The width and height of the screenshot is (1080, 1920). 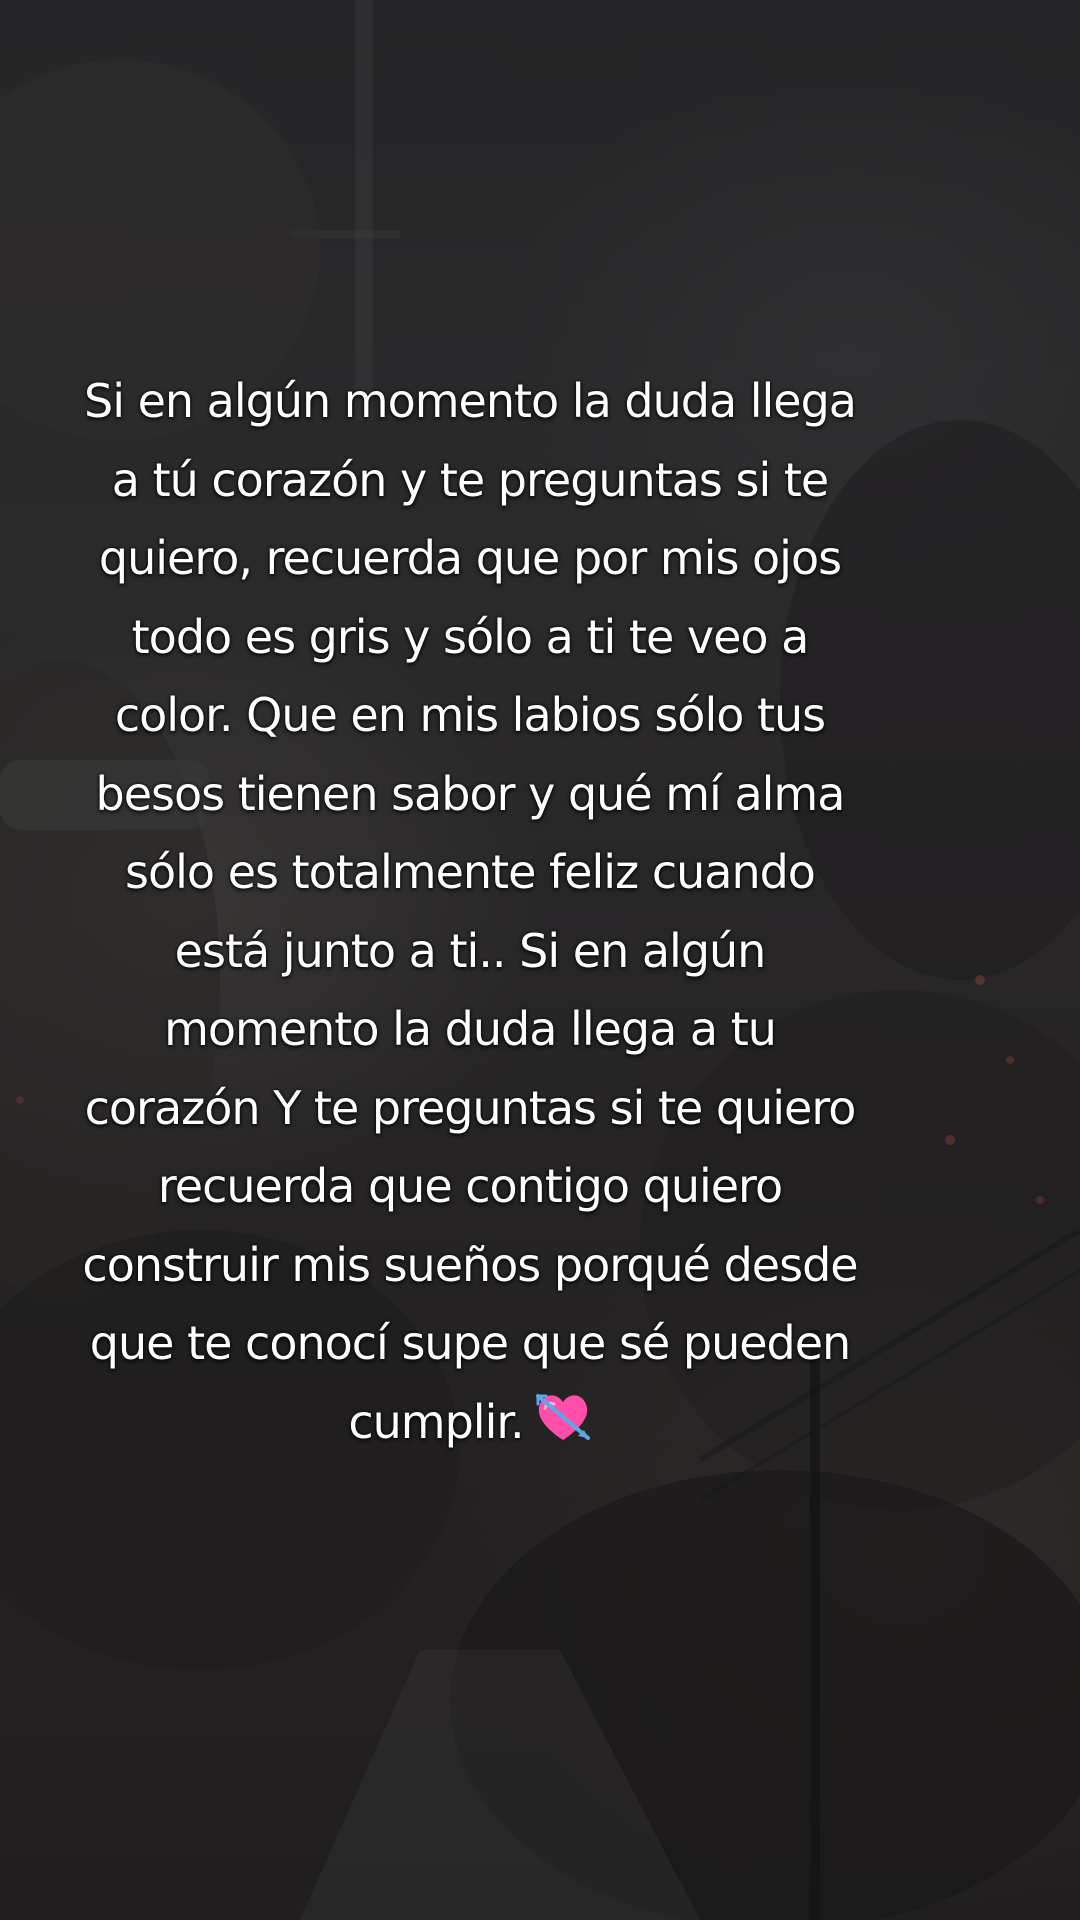 What do you see at coordinates (563, 1428) in the screenshot?
I see `heart-with-arrow-icon` at bounding box center [563, 1428].